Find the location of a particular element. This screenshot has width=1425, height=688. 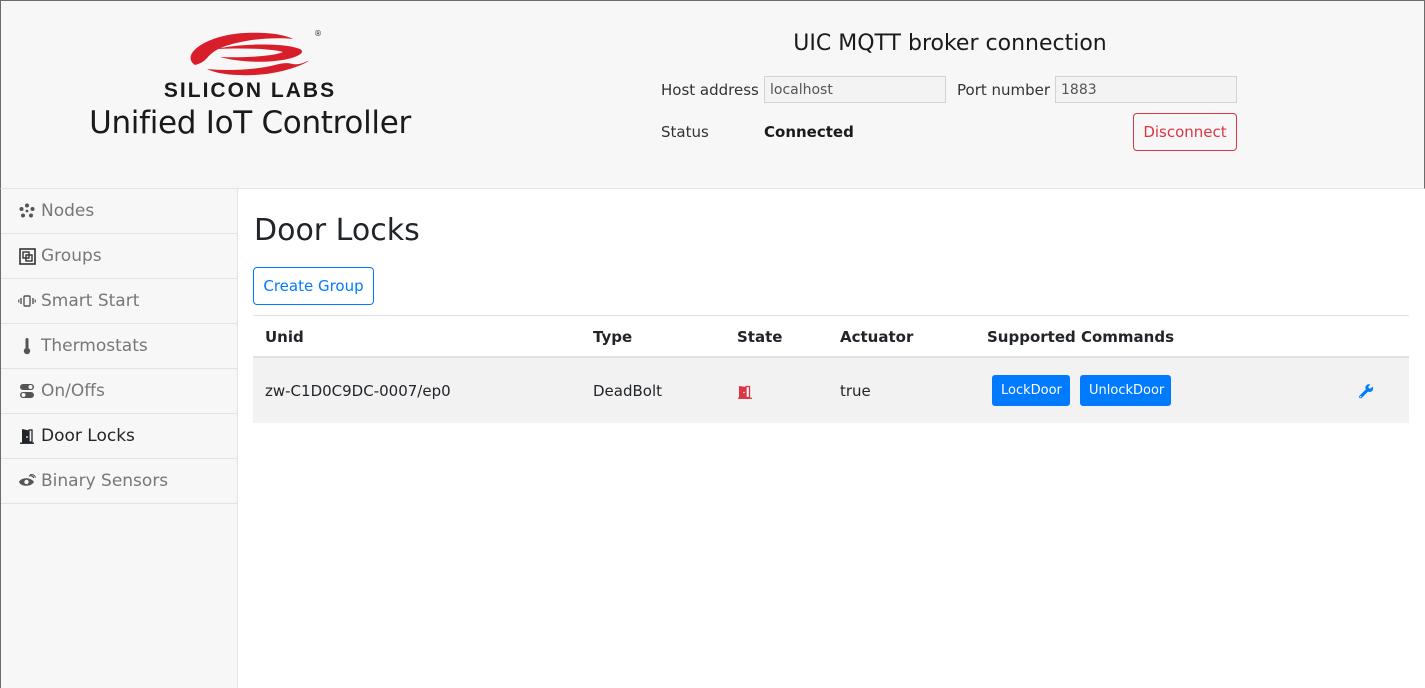

brand: ® SILICON LABS Unified IoT Controller is located at coordinates (250, 83).